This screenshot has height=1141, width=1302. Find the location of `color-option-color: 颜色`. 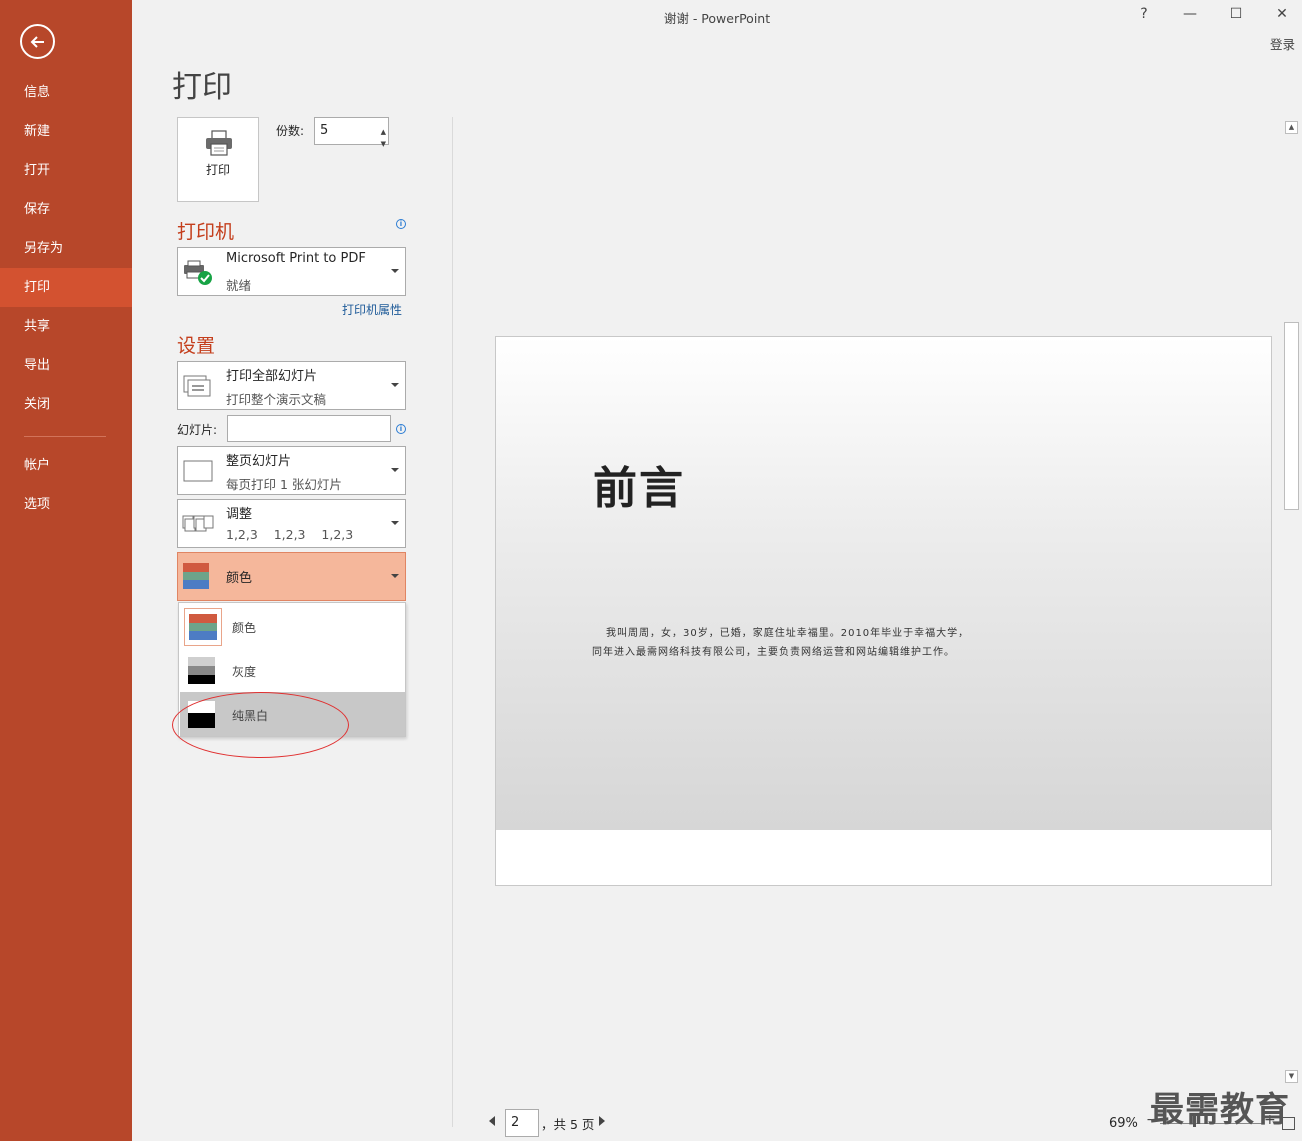

color-option-color: 颜色 is located at coordinates (292, 626).